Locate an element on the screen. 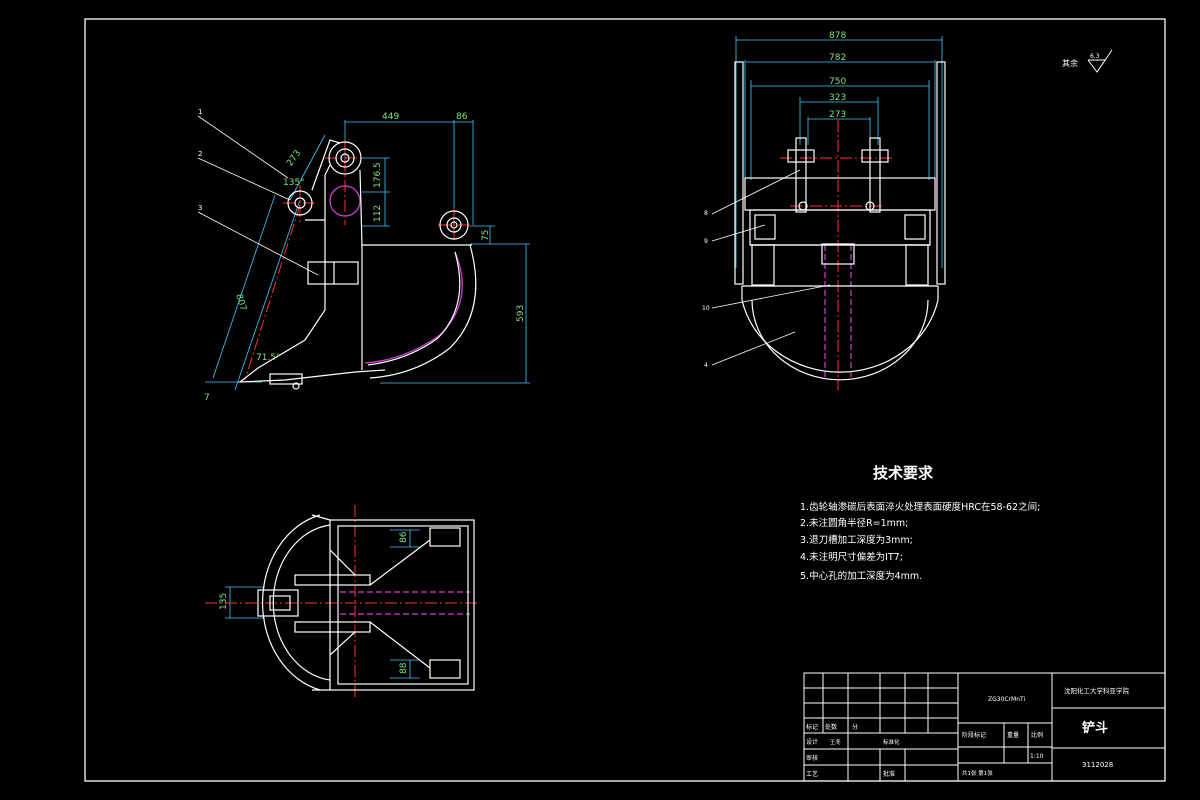 Image resolution: width=1200 pixels, height=800 pixels. tb-sheet: 共1张 第1张 is located at coordinates (977, 773).